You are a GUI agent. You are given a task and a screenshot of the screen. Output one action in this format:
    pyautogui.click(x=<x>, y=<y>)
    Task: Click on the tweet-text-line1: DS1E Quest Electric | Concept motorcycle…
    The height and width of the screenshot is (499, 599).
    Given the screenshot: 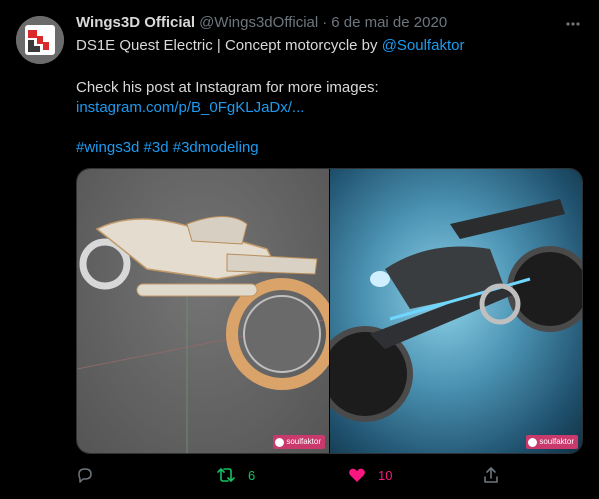 What is the action you would take?
    pyautogui.click(x=270, y=46)
    